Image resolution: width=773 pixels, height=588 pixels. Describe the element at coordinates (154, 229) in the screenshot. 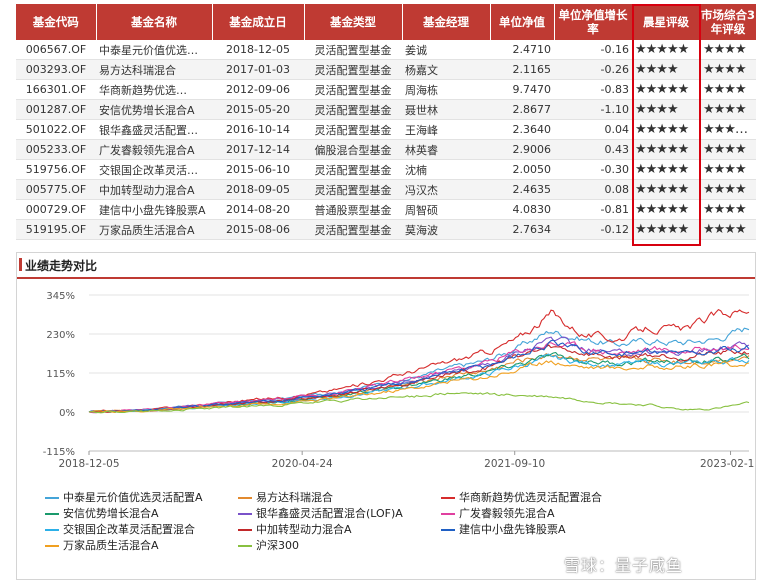

I see `cell-name: 万家品质生活混合A` at that location.